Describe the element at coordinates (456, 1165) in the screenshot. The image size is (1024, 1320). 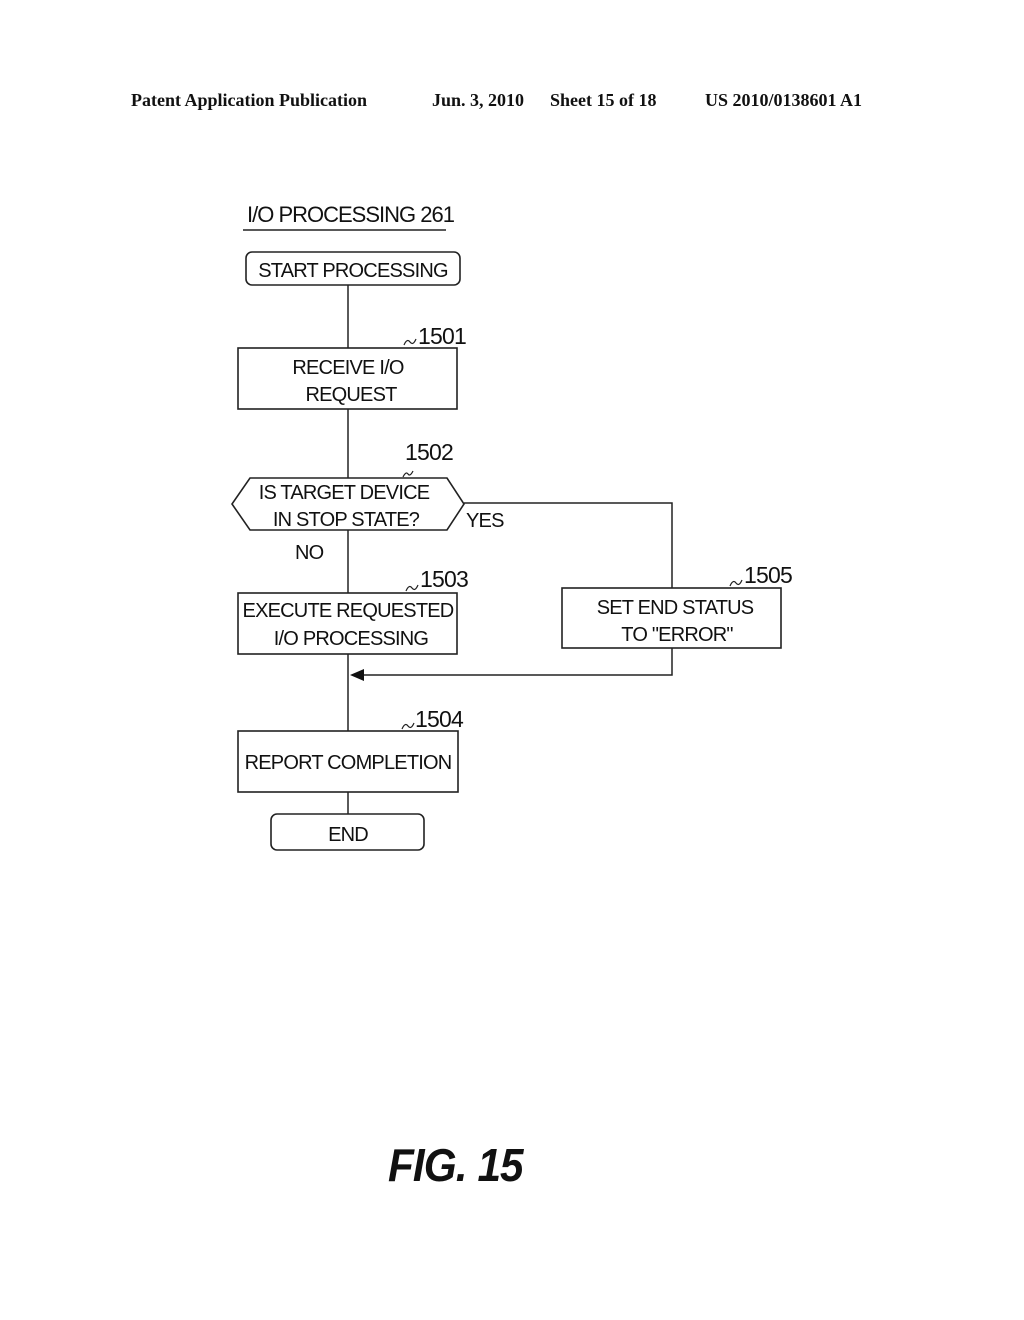
I see `figure-label: FIG. 15` at that location.